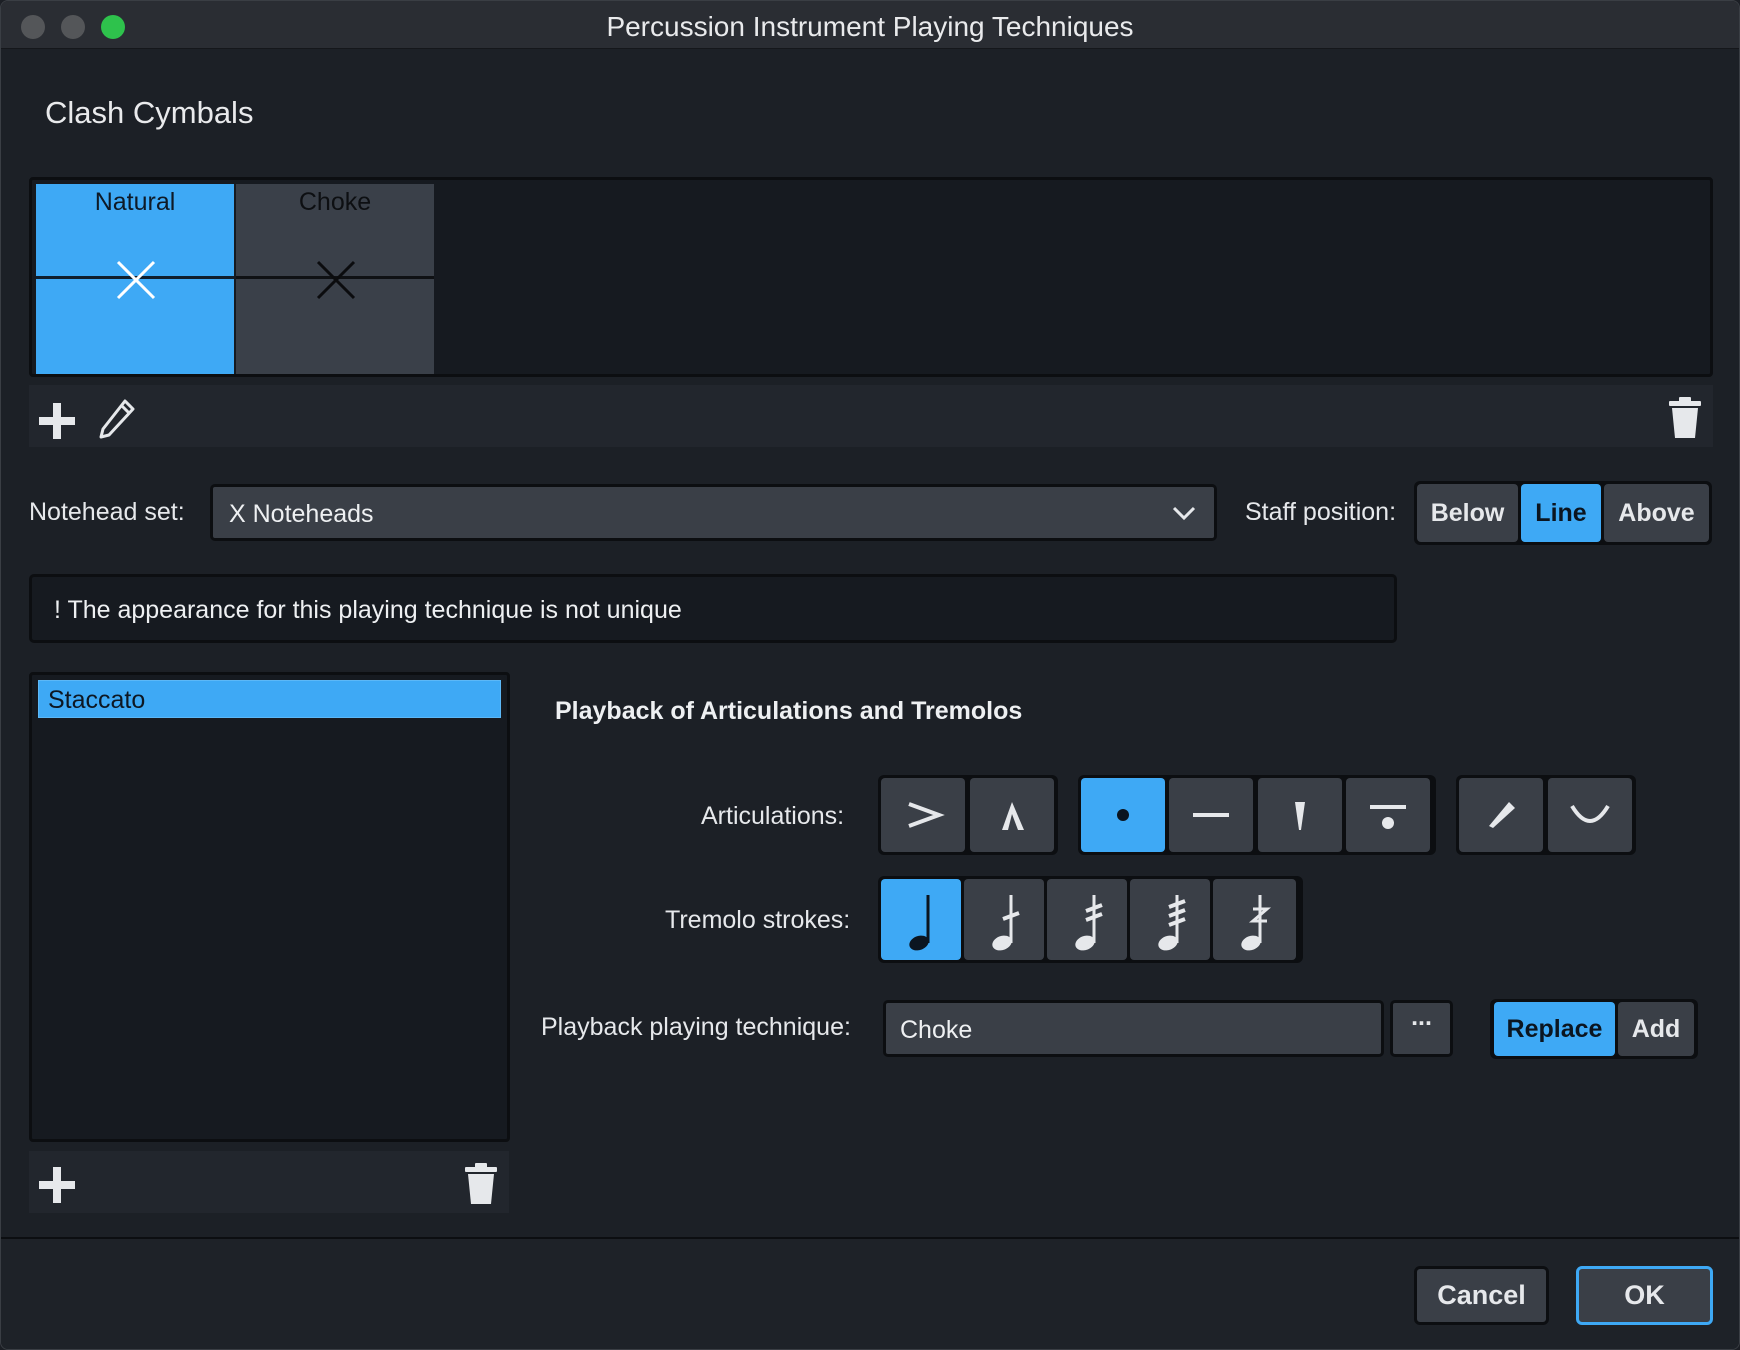 This screenshot has width=1740, height=1350. What do you see at coordinates (1089, 923) in the screenshot?
I see `tremolo-2-strokes-icon` at bounding box center [1089, 923].